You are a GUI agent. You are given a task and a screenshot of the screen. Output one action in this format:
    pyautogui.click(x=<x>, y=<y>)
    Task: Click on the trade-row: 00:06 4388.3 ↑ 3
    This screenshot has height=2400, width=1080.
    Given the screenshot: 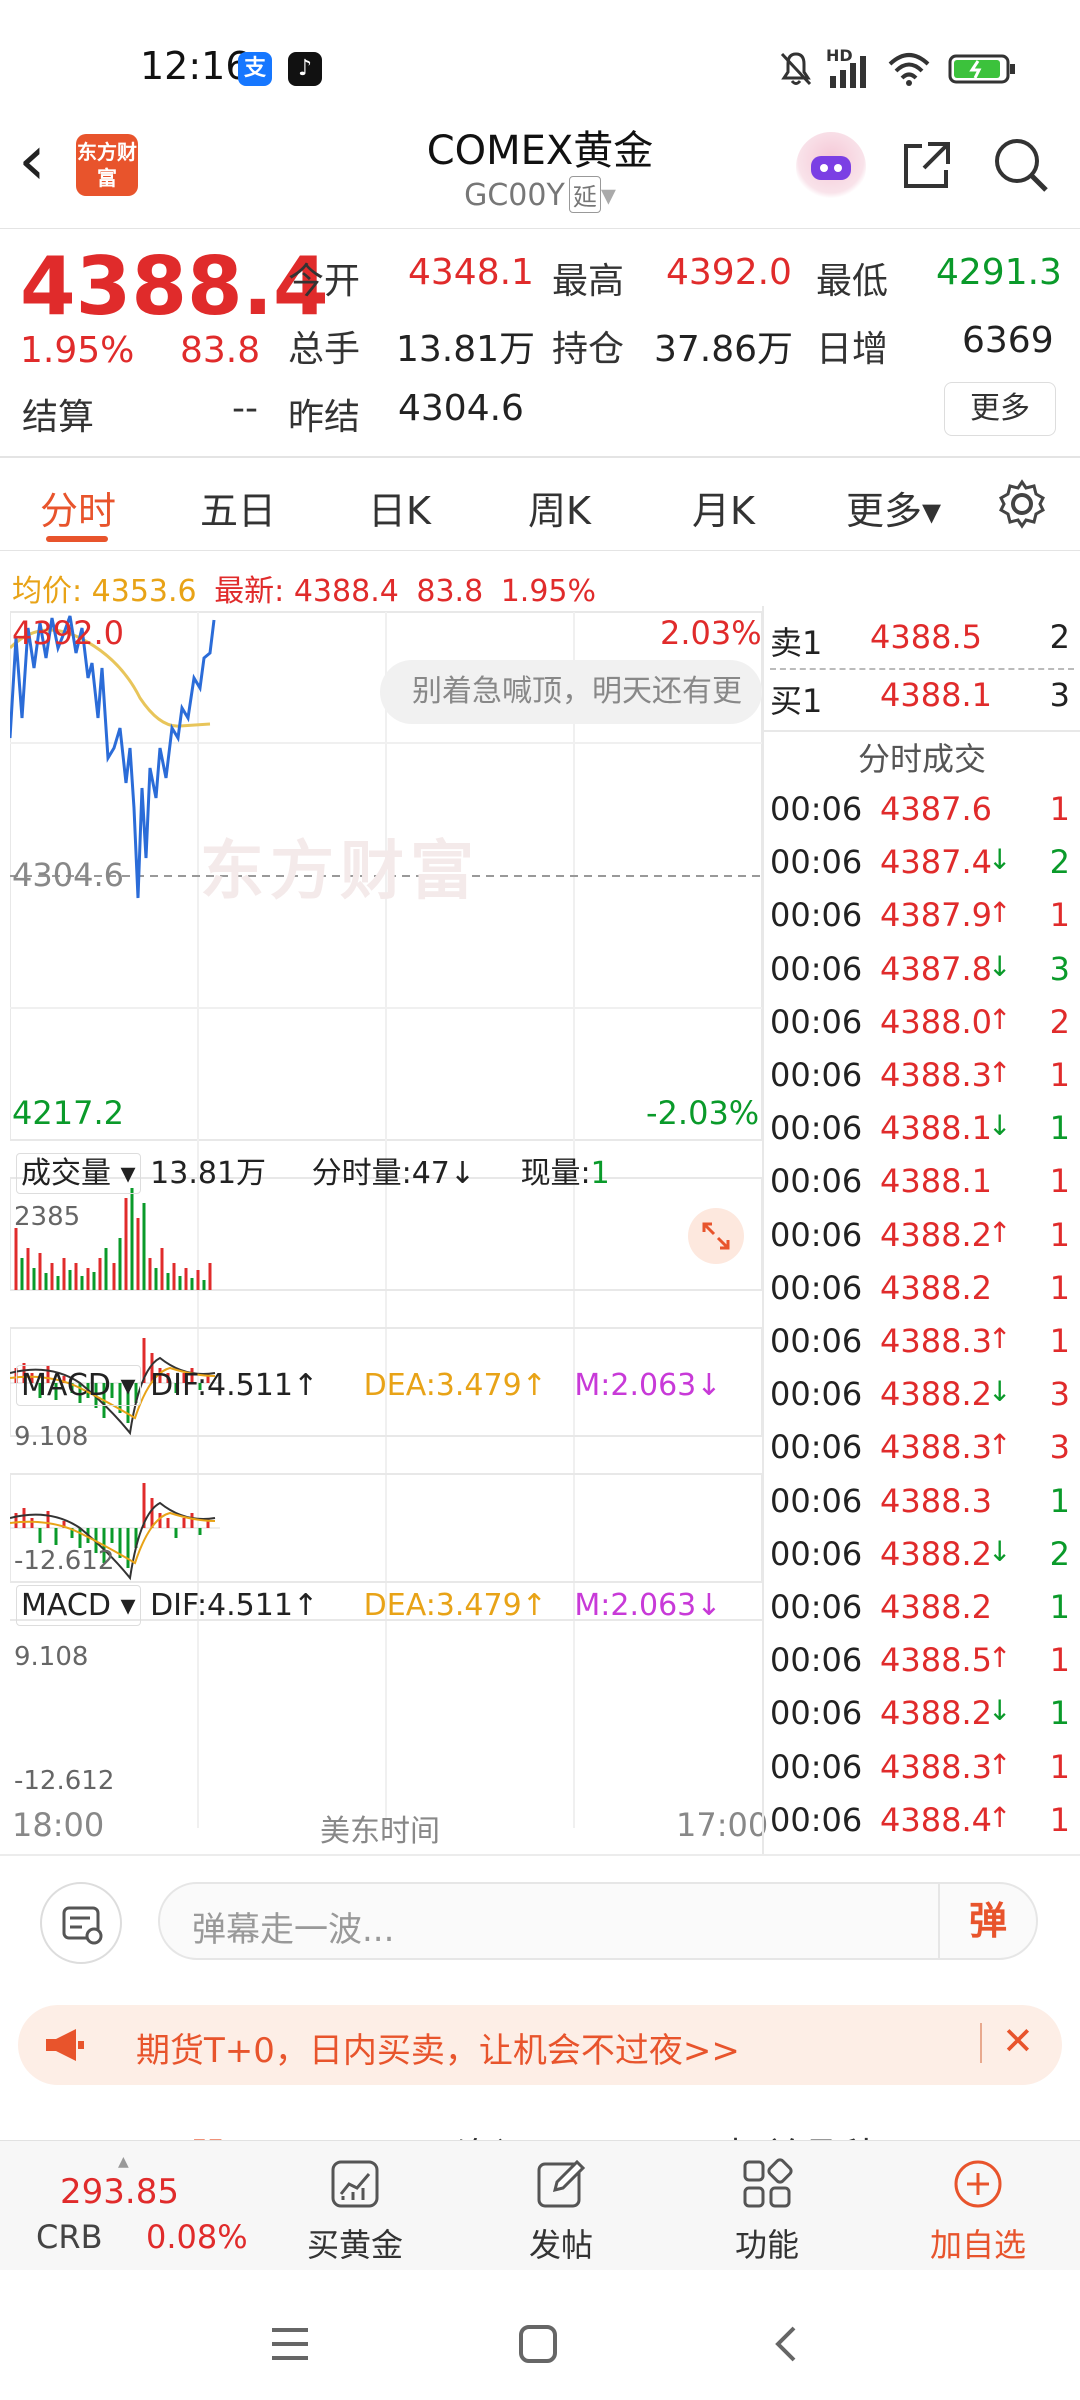 What is the action you would take?
    pyautogui.click(x=920, y=1454)
    